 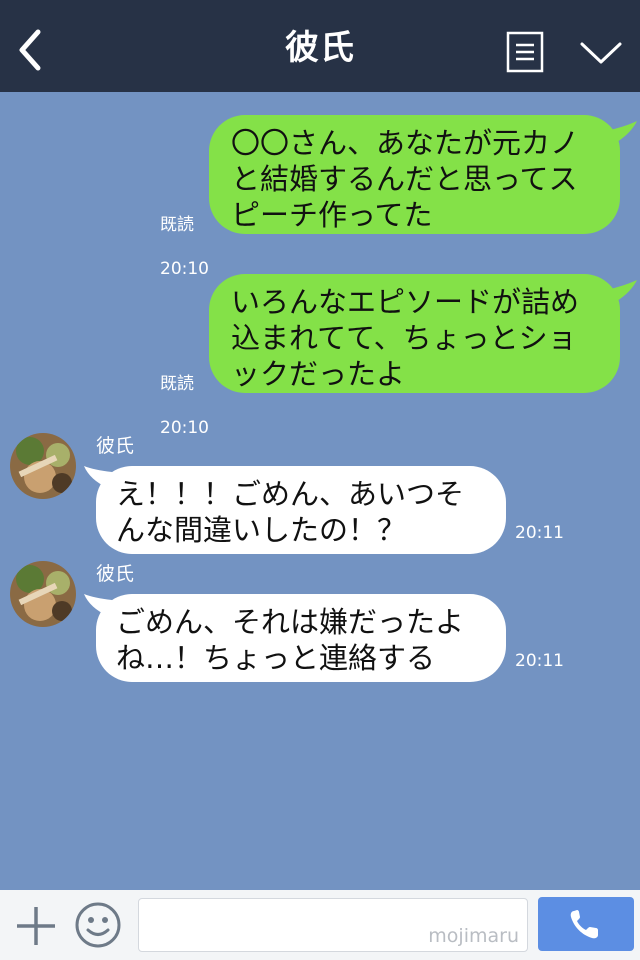 What do you see at coordinates (414, 333) in the screenshot?
I see `sent-message-bubble: いろんなエピソードが詰め 込まれてて、ちょっとショ ックだったよ` at bounding box center [414, 333].